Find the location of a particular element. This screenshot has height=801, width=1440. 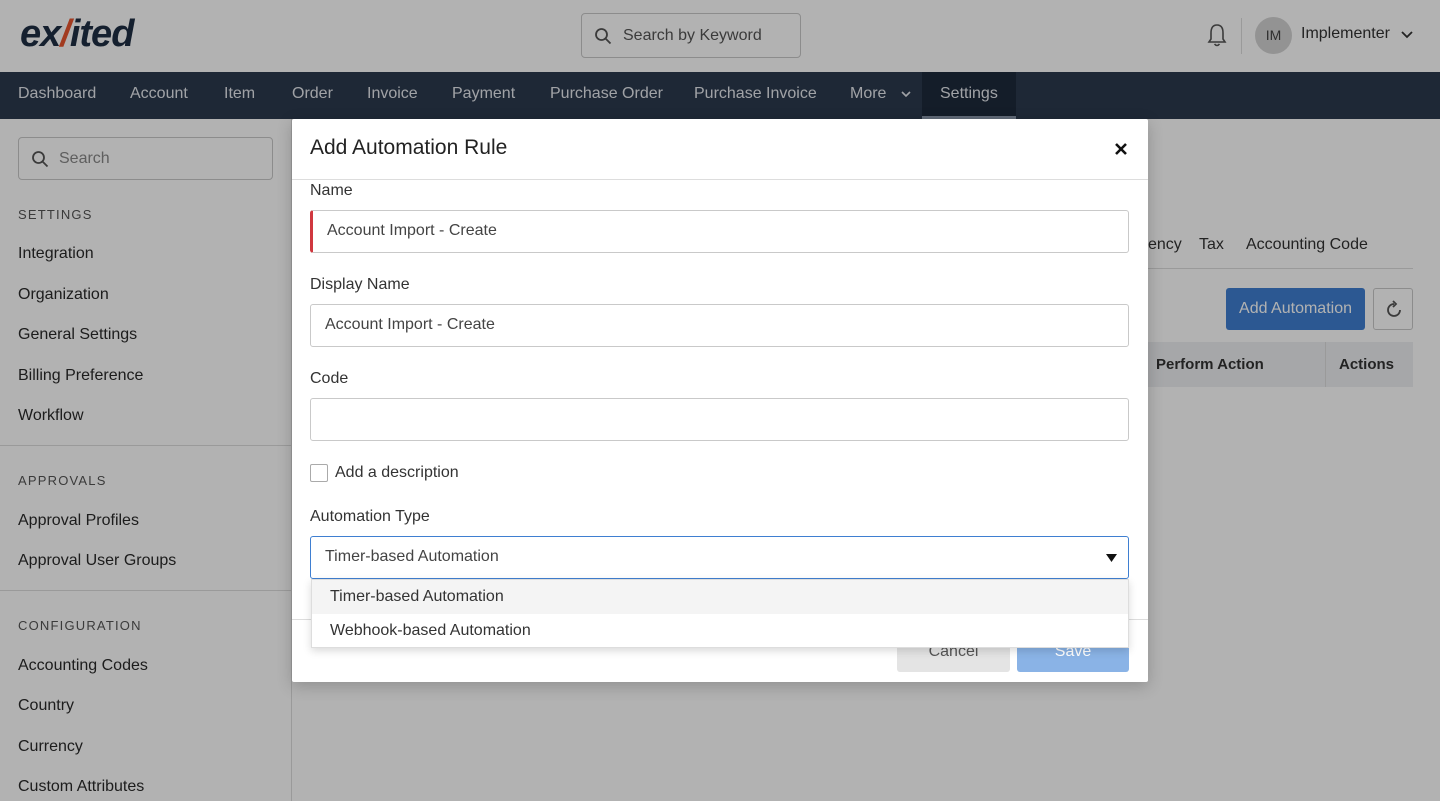

modal-header: Add Automation Rule is located at coordinates (720, 149).